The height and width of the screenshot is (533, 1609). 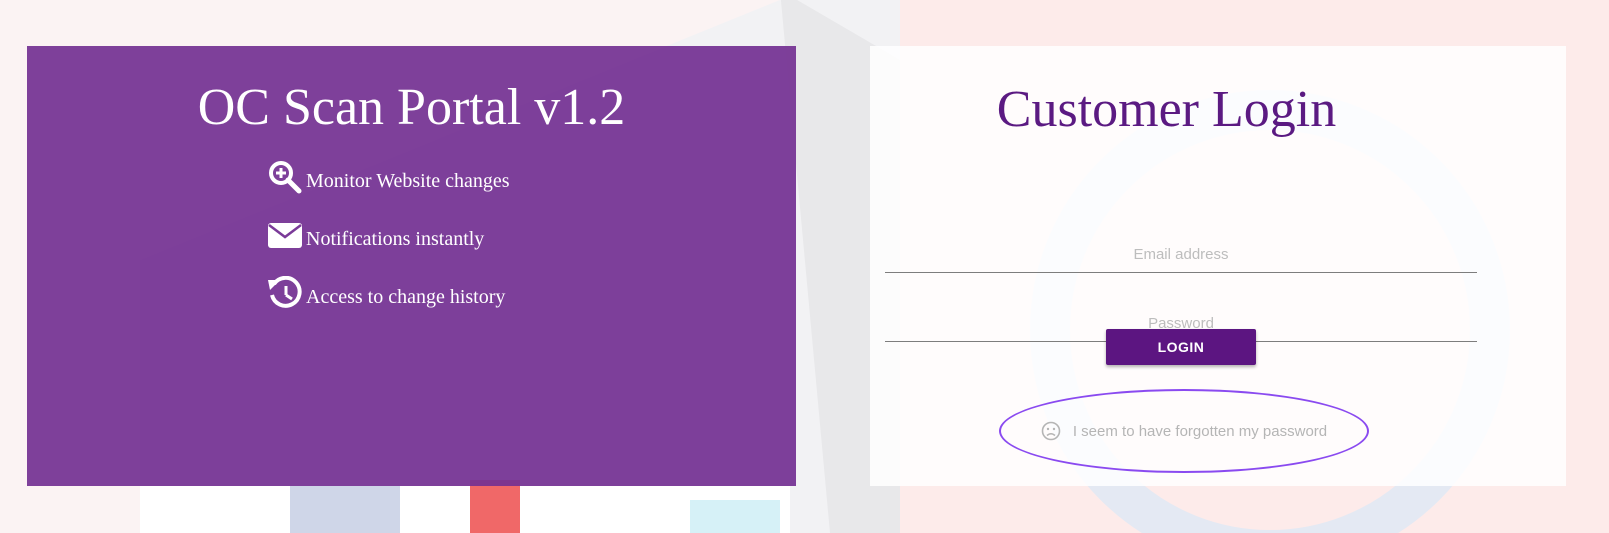 What do you see at coordinates (395, 238) in the screenshot?
I see `feature-label: Notifications instantly` at bounding box center [395, 238].